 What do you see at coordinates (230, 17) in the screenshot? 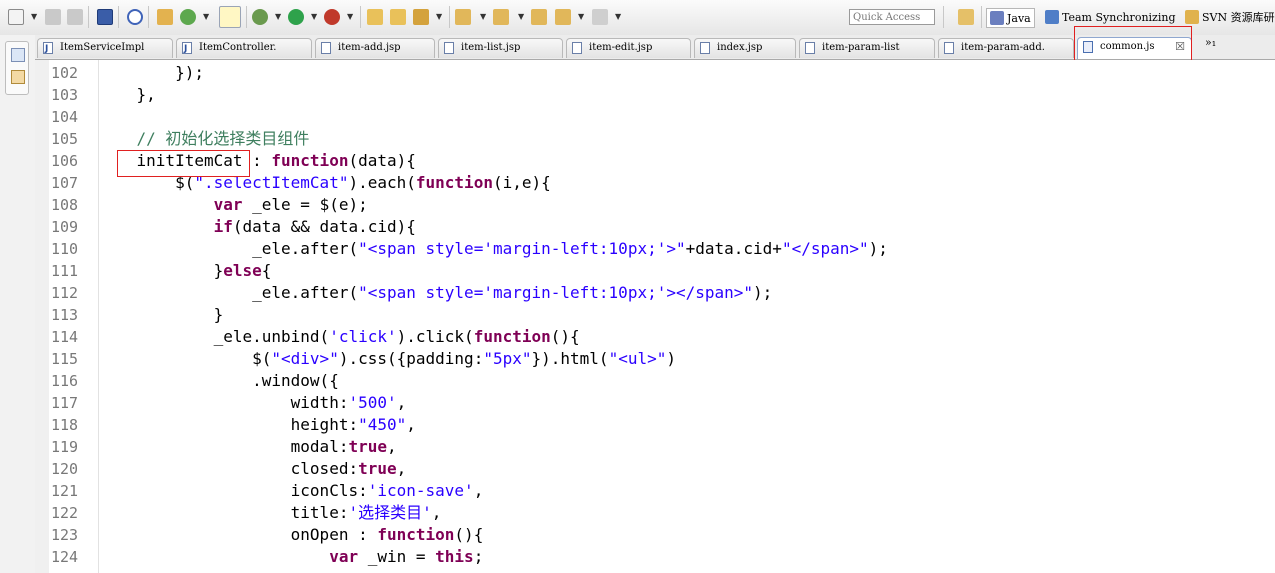
I see `edit-highlight-icon` at bounding box center [230, 17].